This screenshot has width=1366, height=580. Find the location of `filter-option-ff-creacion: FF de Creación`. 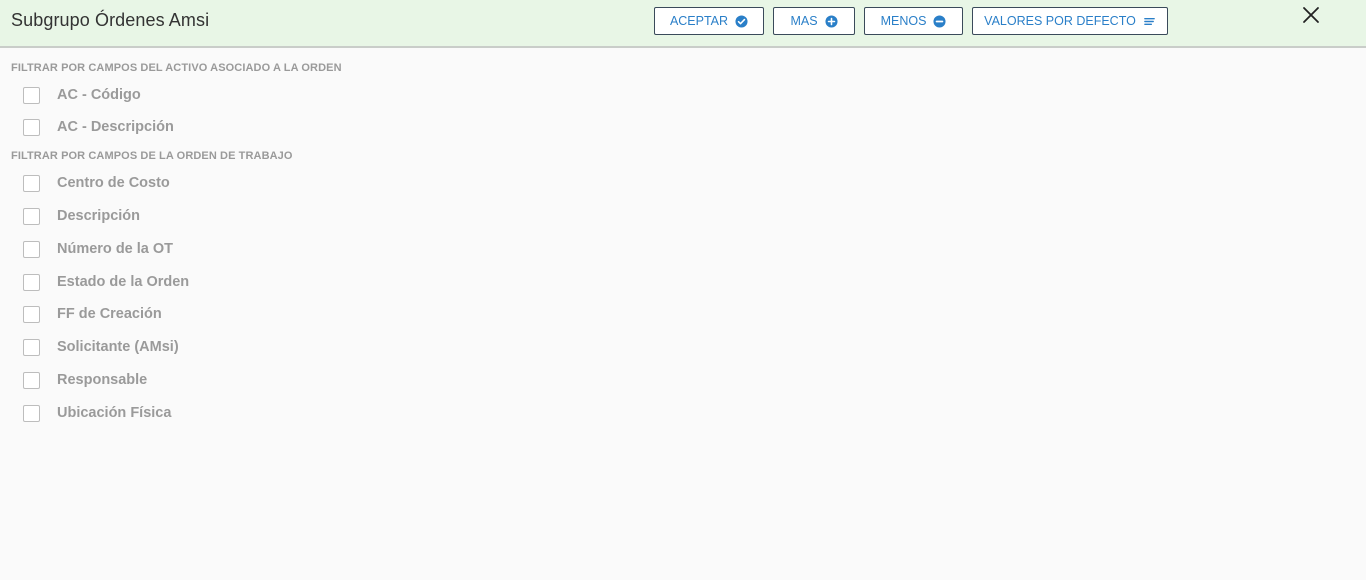

filter-option-ff-creacion: FF de Creación is located at coordinates (92, 314).